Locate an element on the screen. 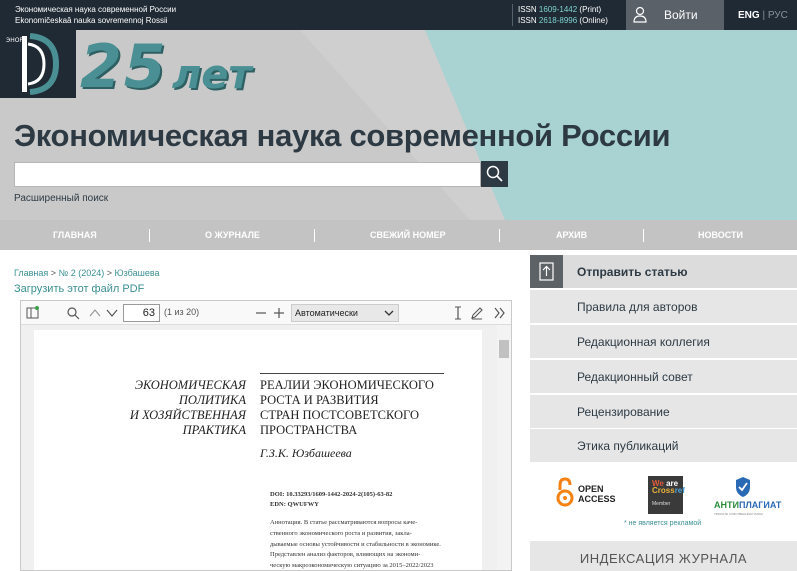  login-label: Войти is located at coordinates (681, 15).